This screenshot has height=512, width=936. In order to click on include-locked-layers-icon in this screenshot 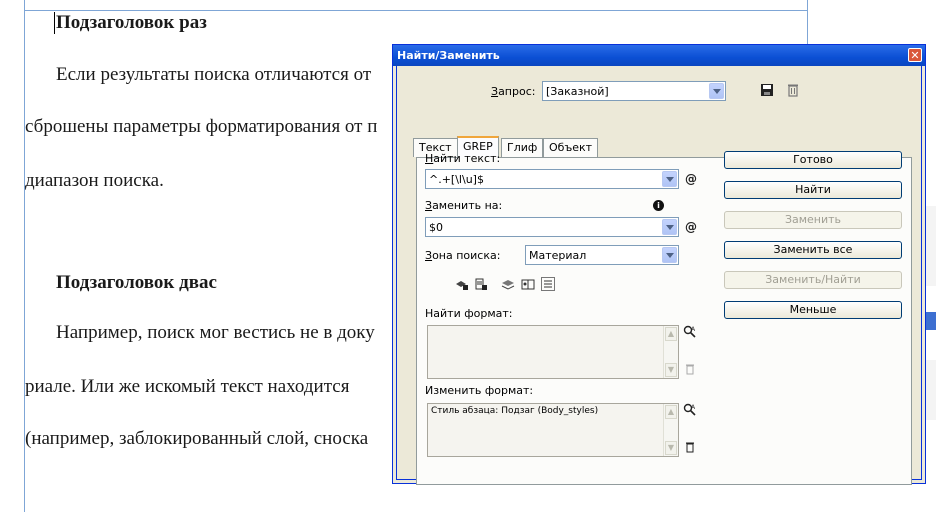, I will do `click(462, 284)`.